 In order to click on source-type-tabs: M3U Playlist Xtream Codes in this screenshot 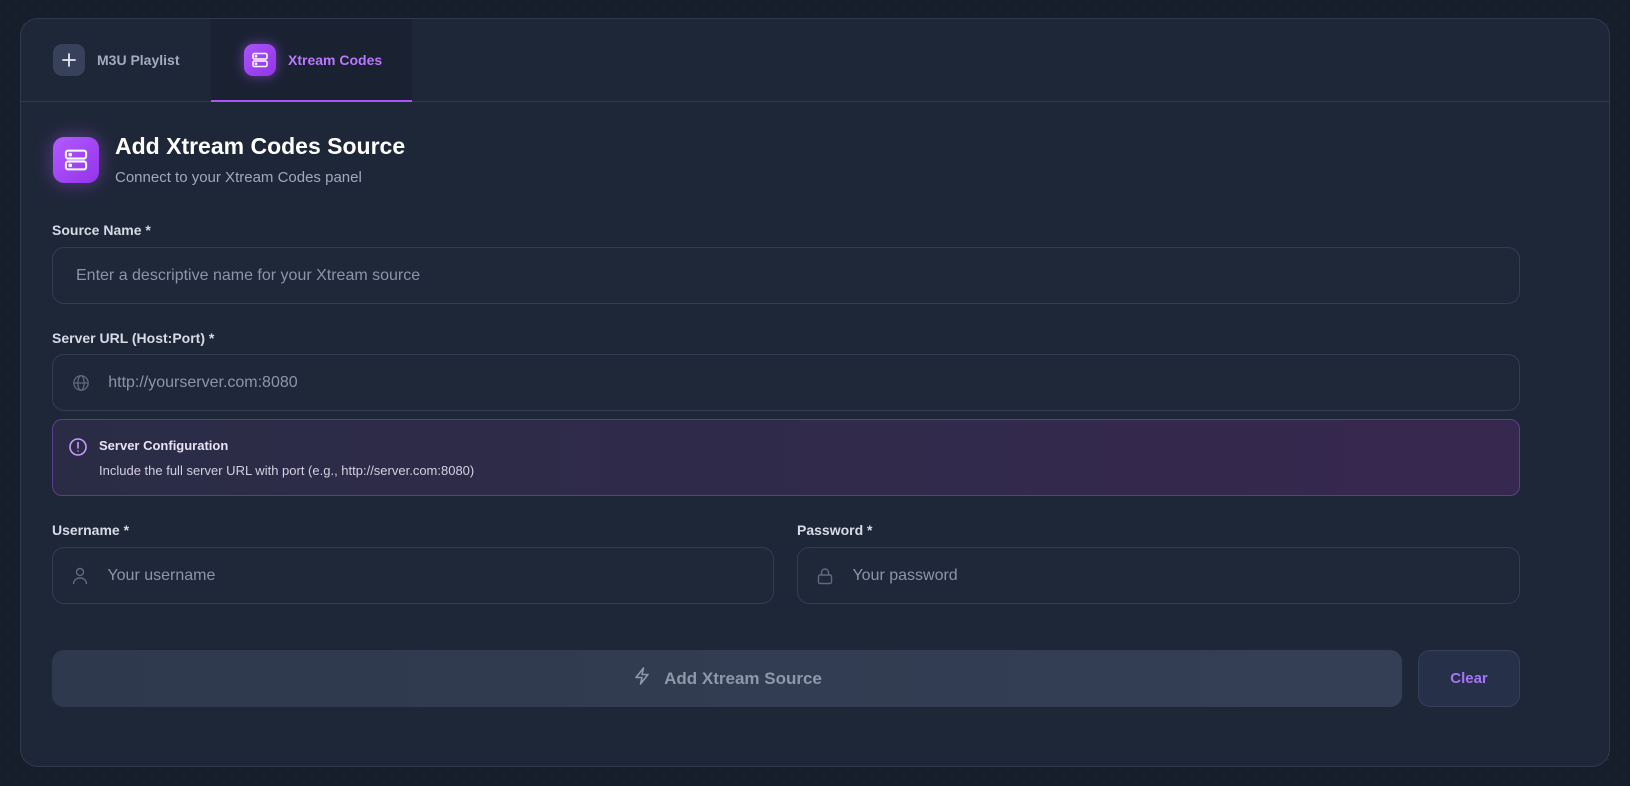, I will do `click(815, 60)`.